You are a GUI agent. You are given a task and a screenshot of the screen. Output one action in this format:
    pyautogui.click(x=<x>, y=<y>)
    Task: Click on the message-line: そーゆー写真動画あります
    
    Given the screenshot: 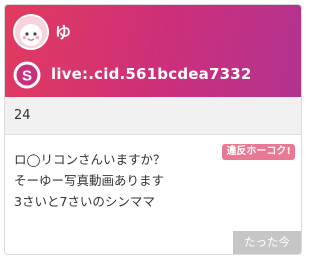 What is the action you would take?
    pyautogui.click(x=89, y=180)
    